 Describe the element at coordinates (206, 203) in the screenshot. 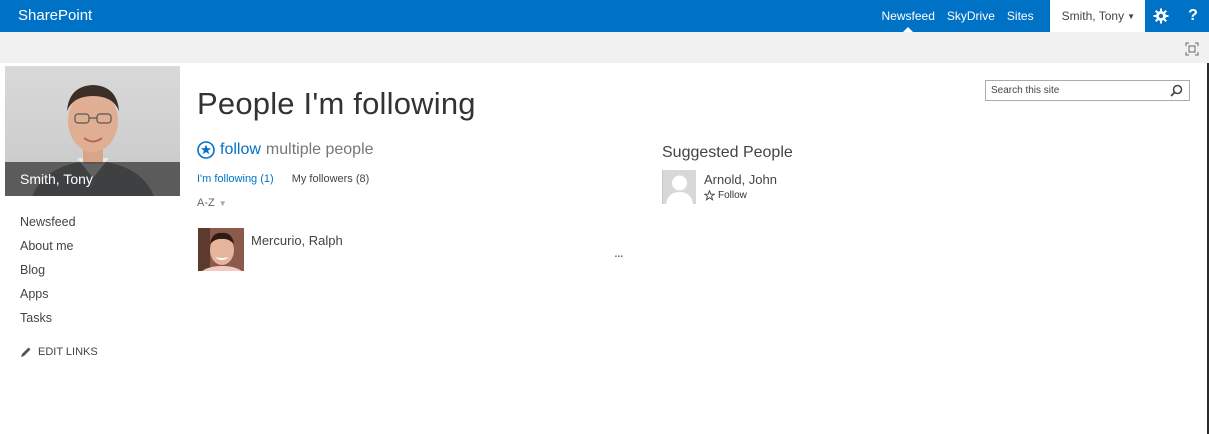

I see `sort-label: A-Z` at that location.